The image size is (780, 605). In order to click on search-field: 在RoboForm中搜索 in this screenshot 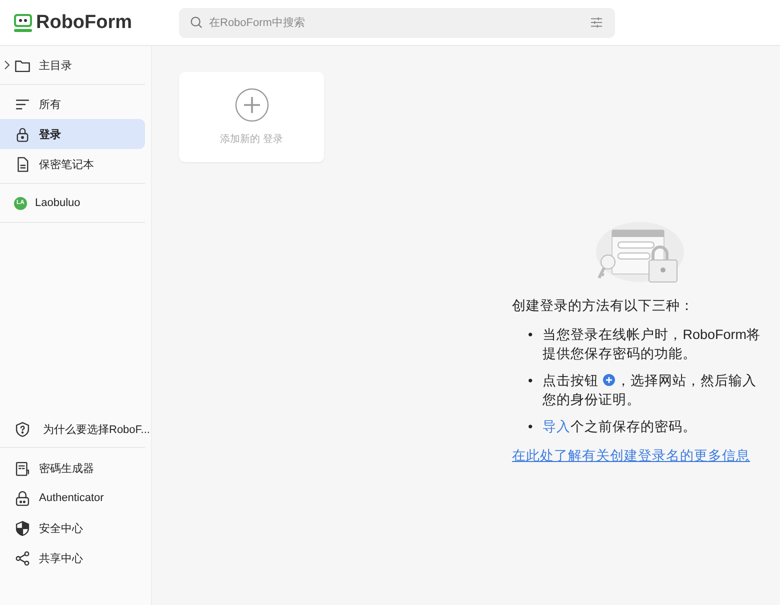, I will do `click(397, 23)`.